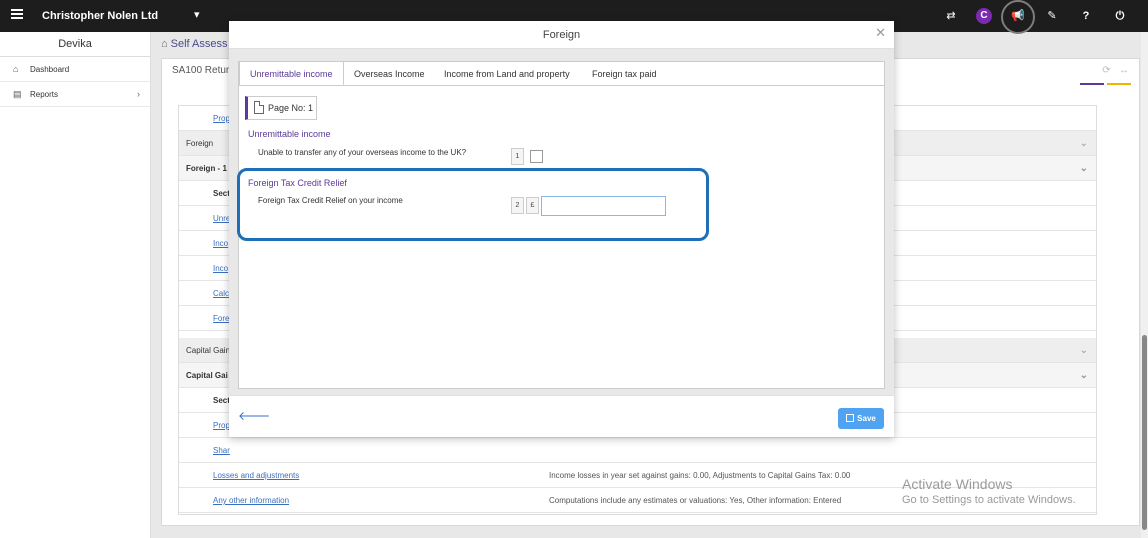 The width and height of the screenshot is (1148, 538). Describe the element at coordinates (208, 350) in the screenshot. I see `section-title: Capital Gain` at that location.